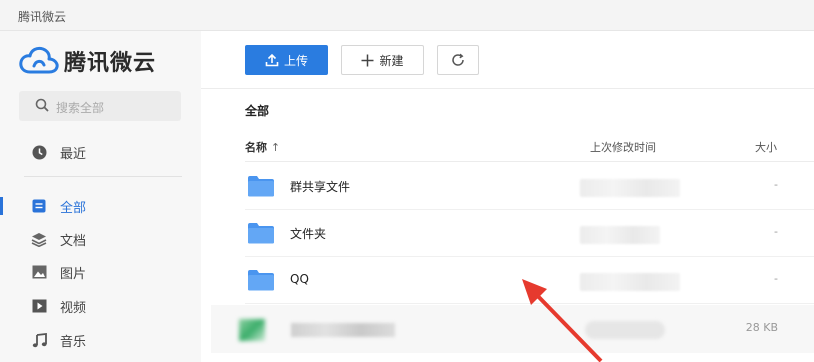  Describe the element at coordinates (299, 279) in the screenshot. I see `row-name: QQ` at that location.